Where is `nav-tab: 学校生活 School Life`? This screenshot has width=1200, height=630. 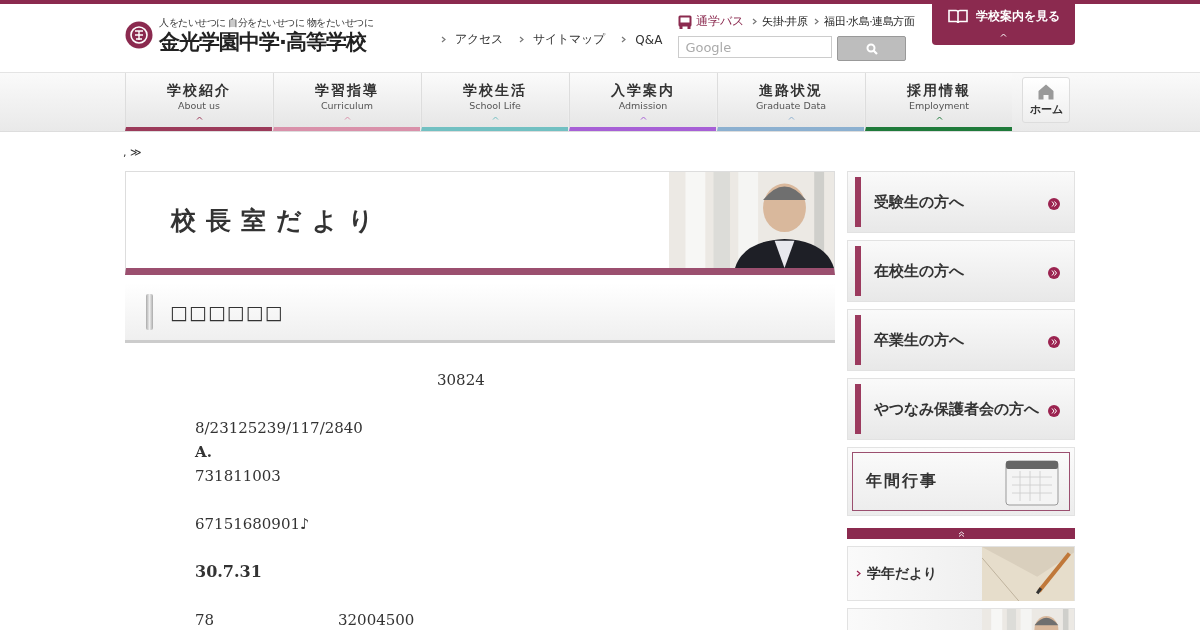 nav-tab: 学校生活 School Life is located at coordinates (494, 102).